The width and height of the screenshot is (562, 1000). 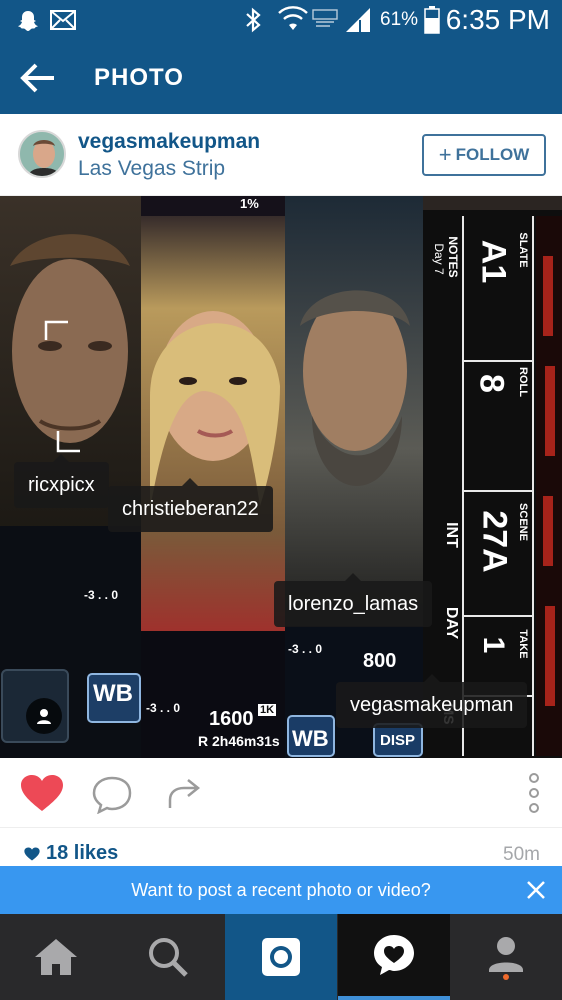 What do you see at coordinates (32, 853) in the screenshot?
I see `small-heart-icon` at bounding box center [32, 853].